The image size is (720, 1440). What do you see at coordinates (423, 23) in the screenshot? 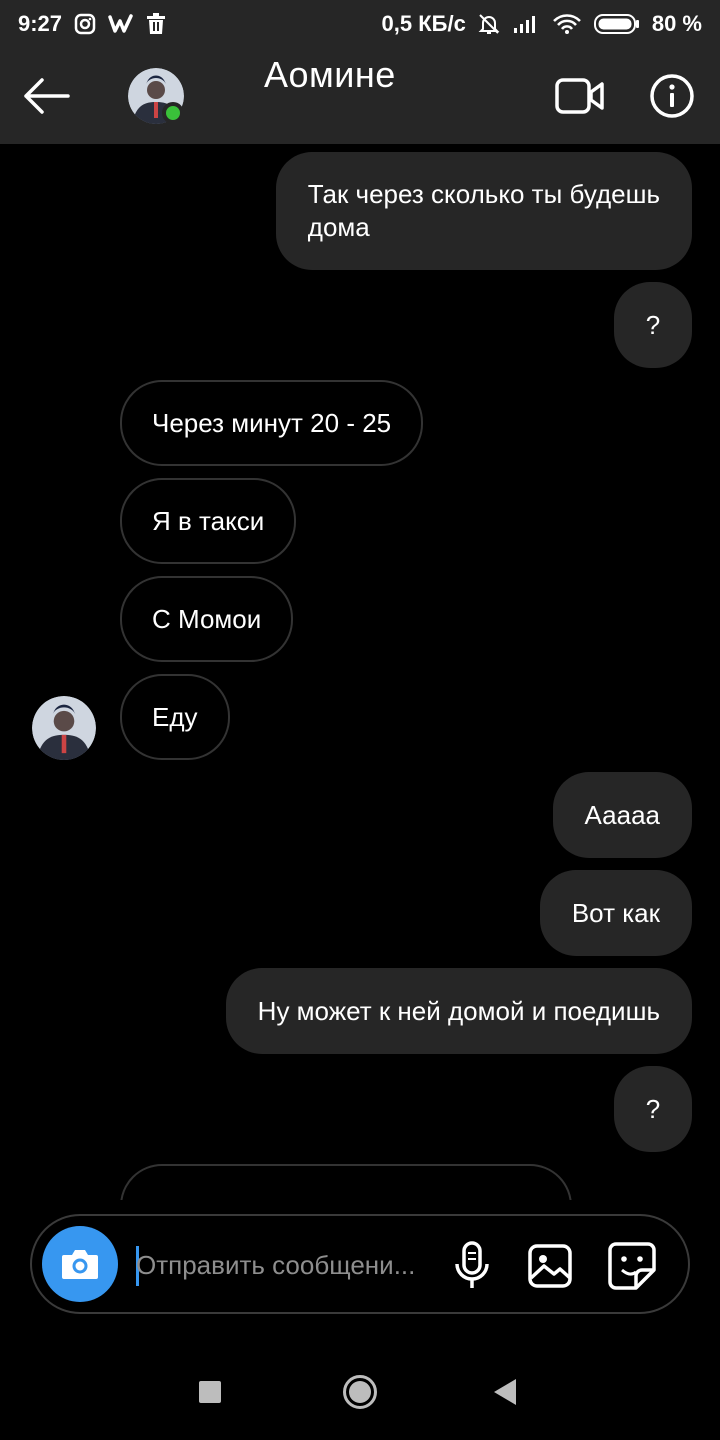
I see `network-speed: 0,5 КБ/с` at bounding box center [423, 23].